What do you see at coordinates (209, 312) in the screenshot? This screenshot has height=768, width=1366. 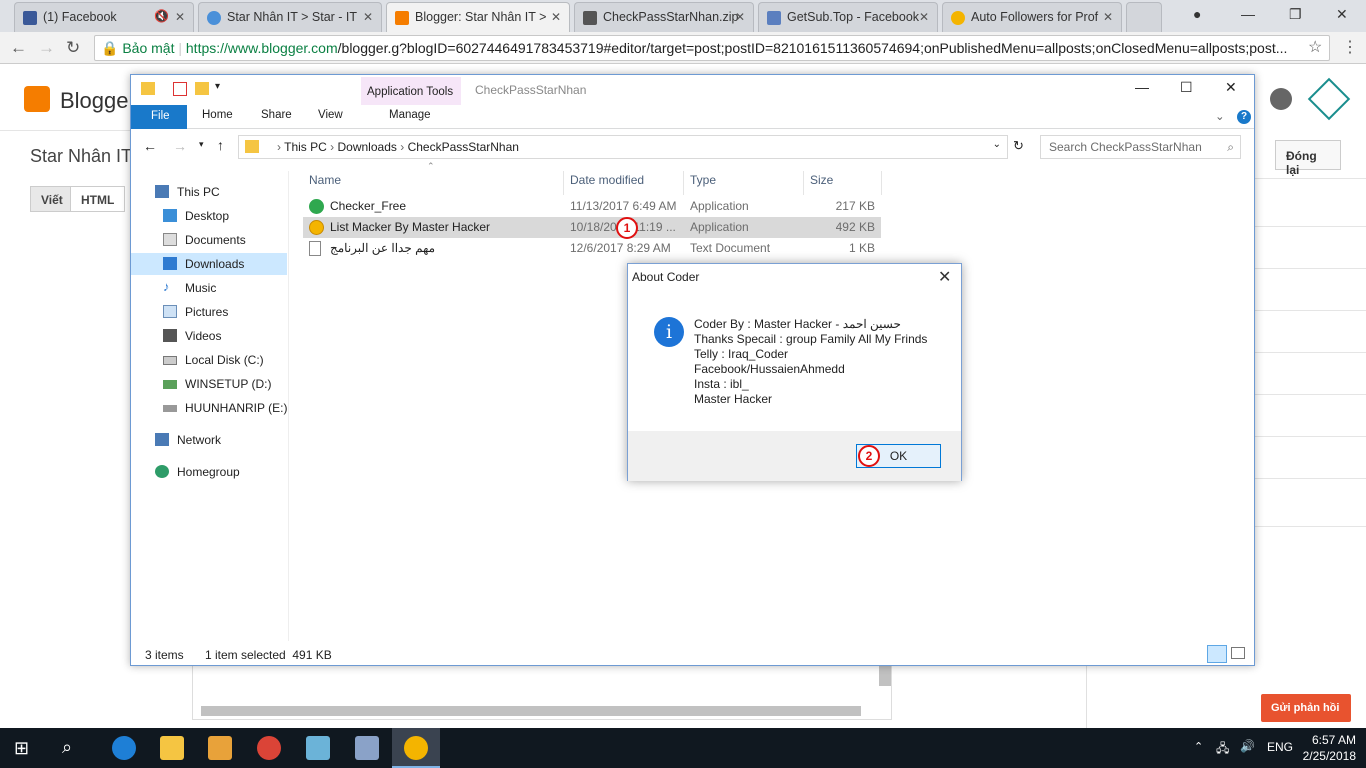 I see `nav-pictures: Pictures` at bounding box center [209, 312].